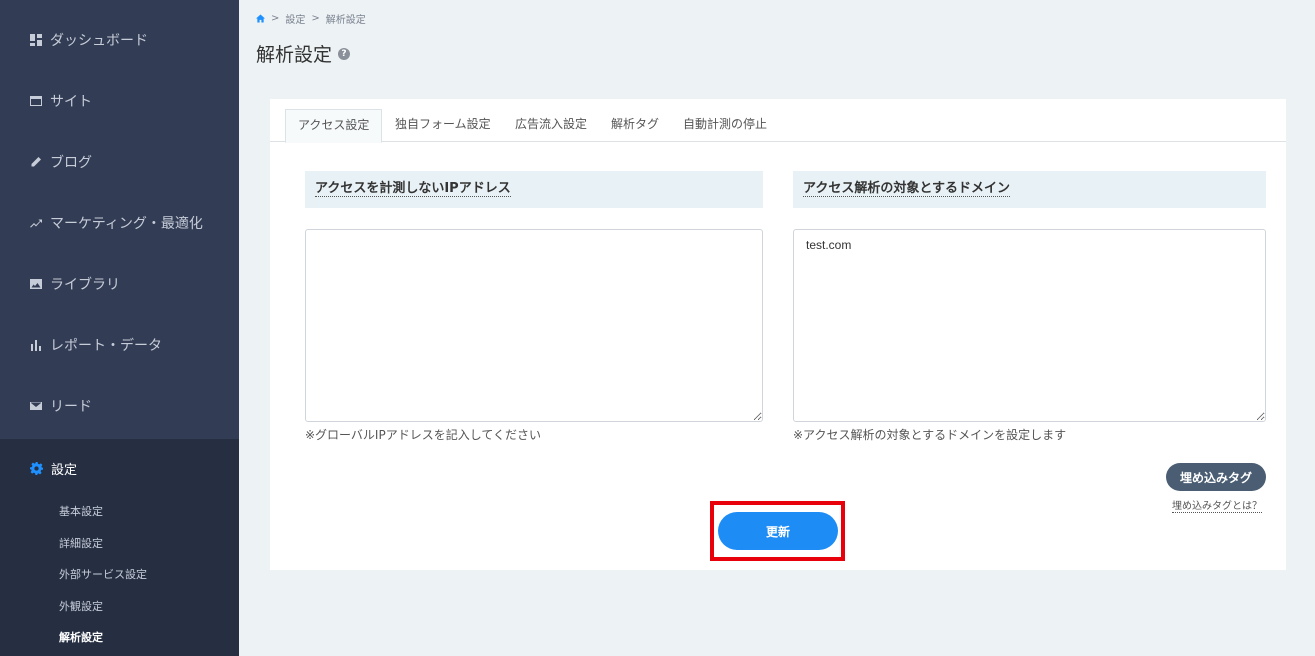  I want to click on trend-icon, so click(36, 223).